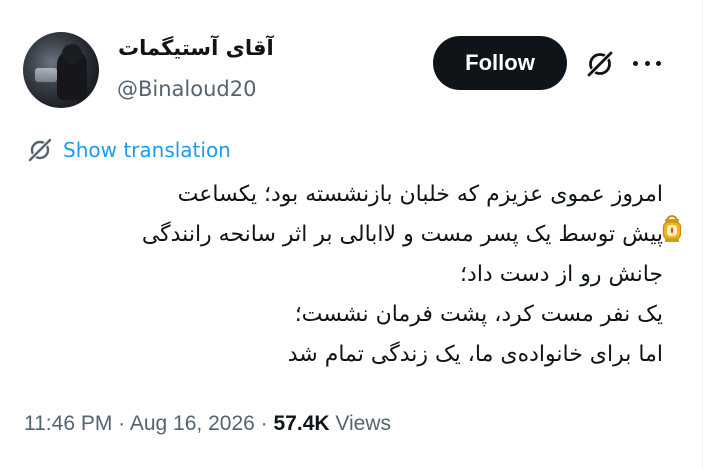  Describe the element at coordinates (192, 423) in the screenshot. I see `tweet-date: Aug 16, 2026` at that location.